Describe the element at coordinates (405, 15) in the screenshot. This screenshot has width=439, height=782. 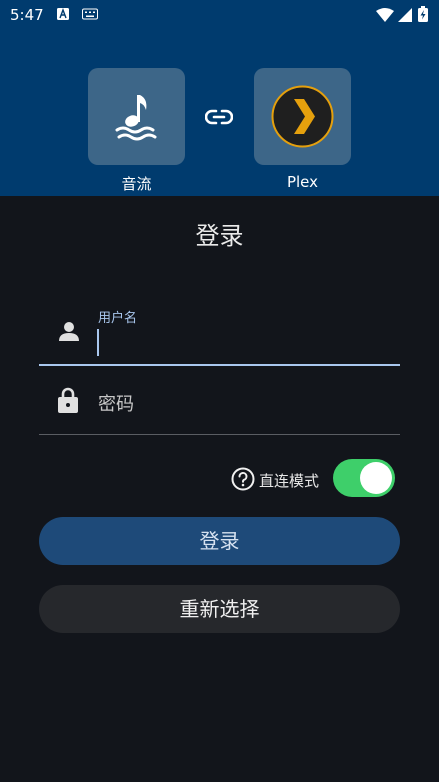
I see `signal-icon` at that location.